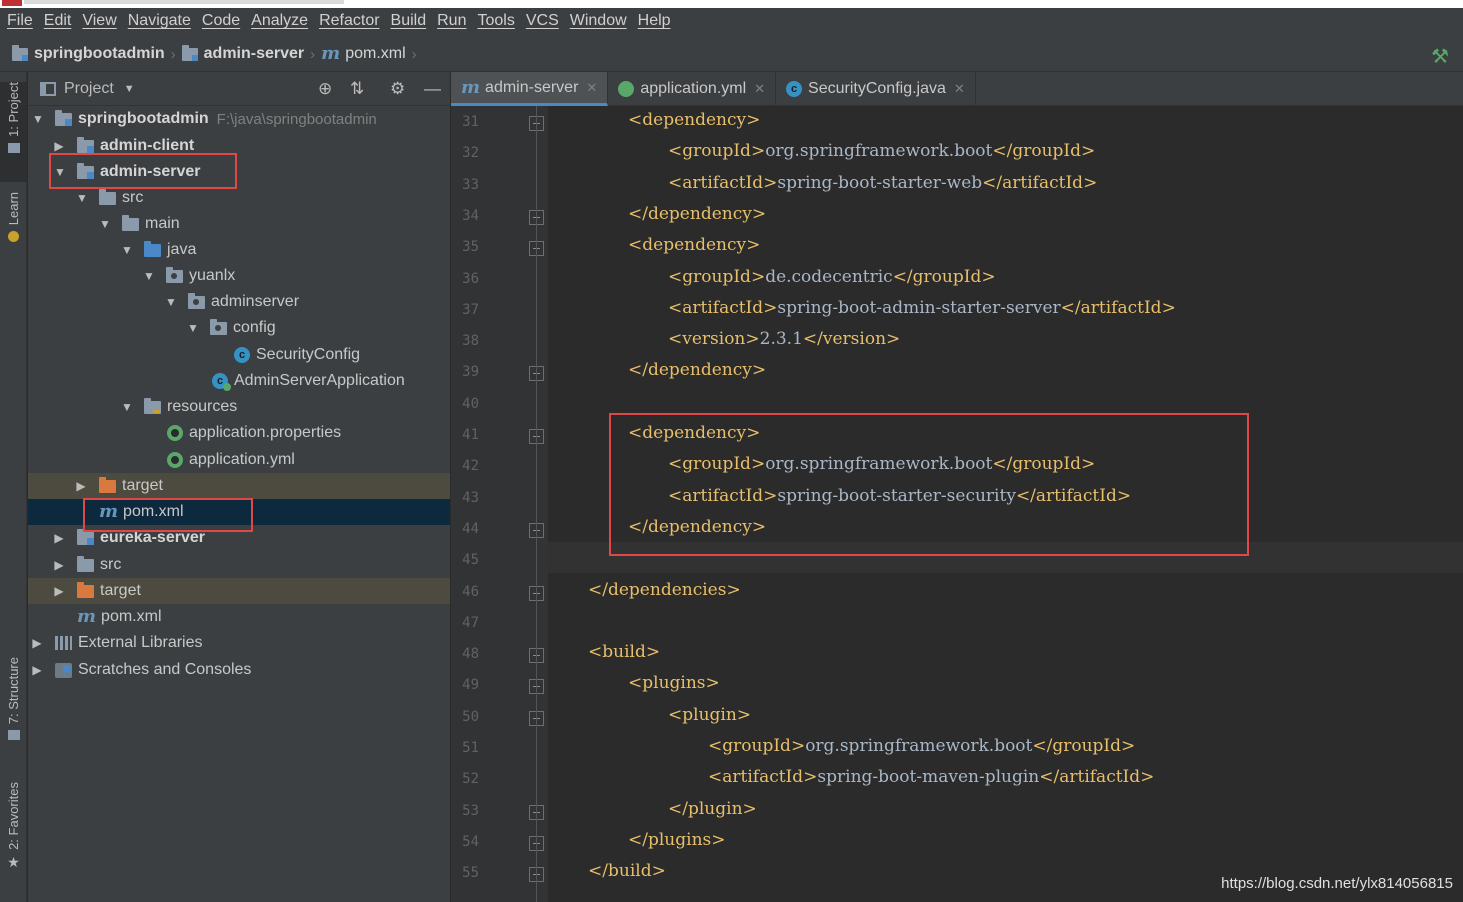 The height and width of the screenshot is (902, 1463). What do you see at coordinates (87, 616) in the screenshot?
I see `maven-icon: m` at bounding box center [87, 616].